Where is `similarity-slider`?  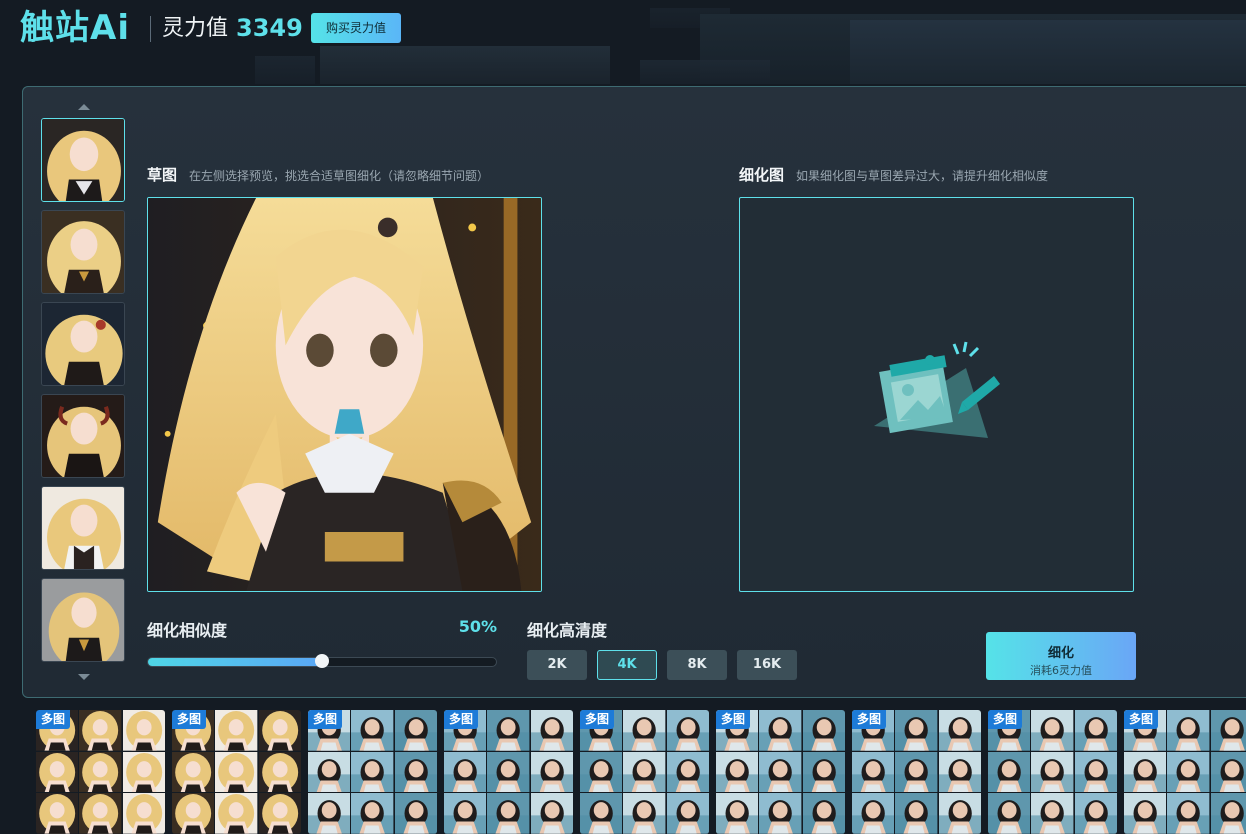 similarity-slider is located at coordinates (322, 661).